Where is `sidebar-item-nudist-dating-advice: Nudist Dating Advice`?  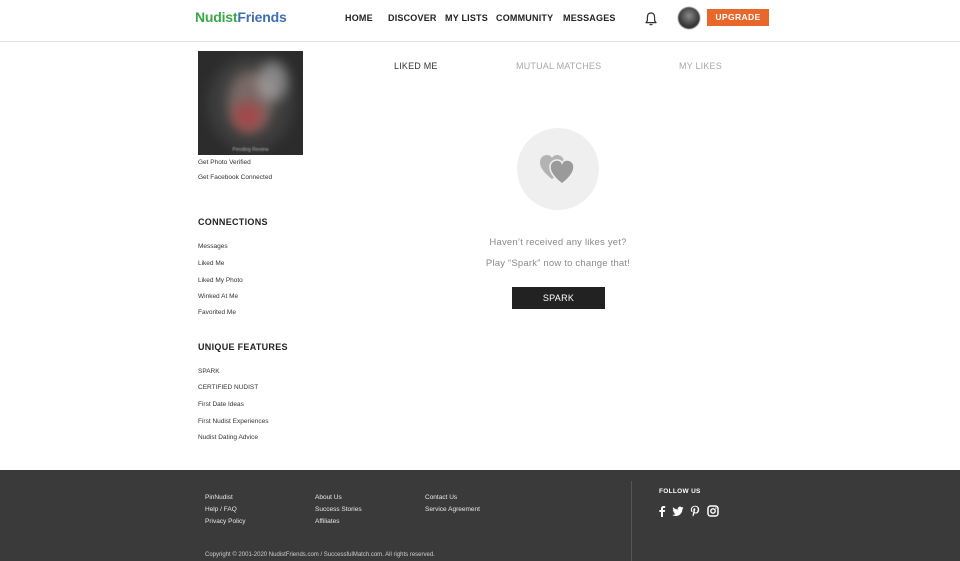
sidebar-item-nudist-dating-advice: Nudist Dating Advice is located at coordinates (228, 437).